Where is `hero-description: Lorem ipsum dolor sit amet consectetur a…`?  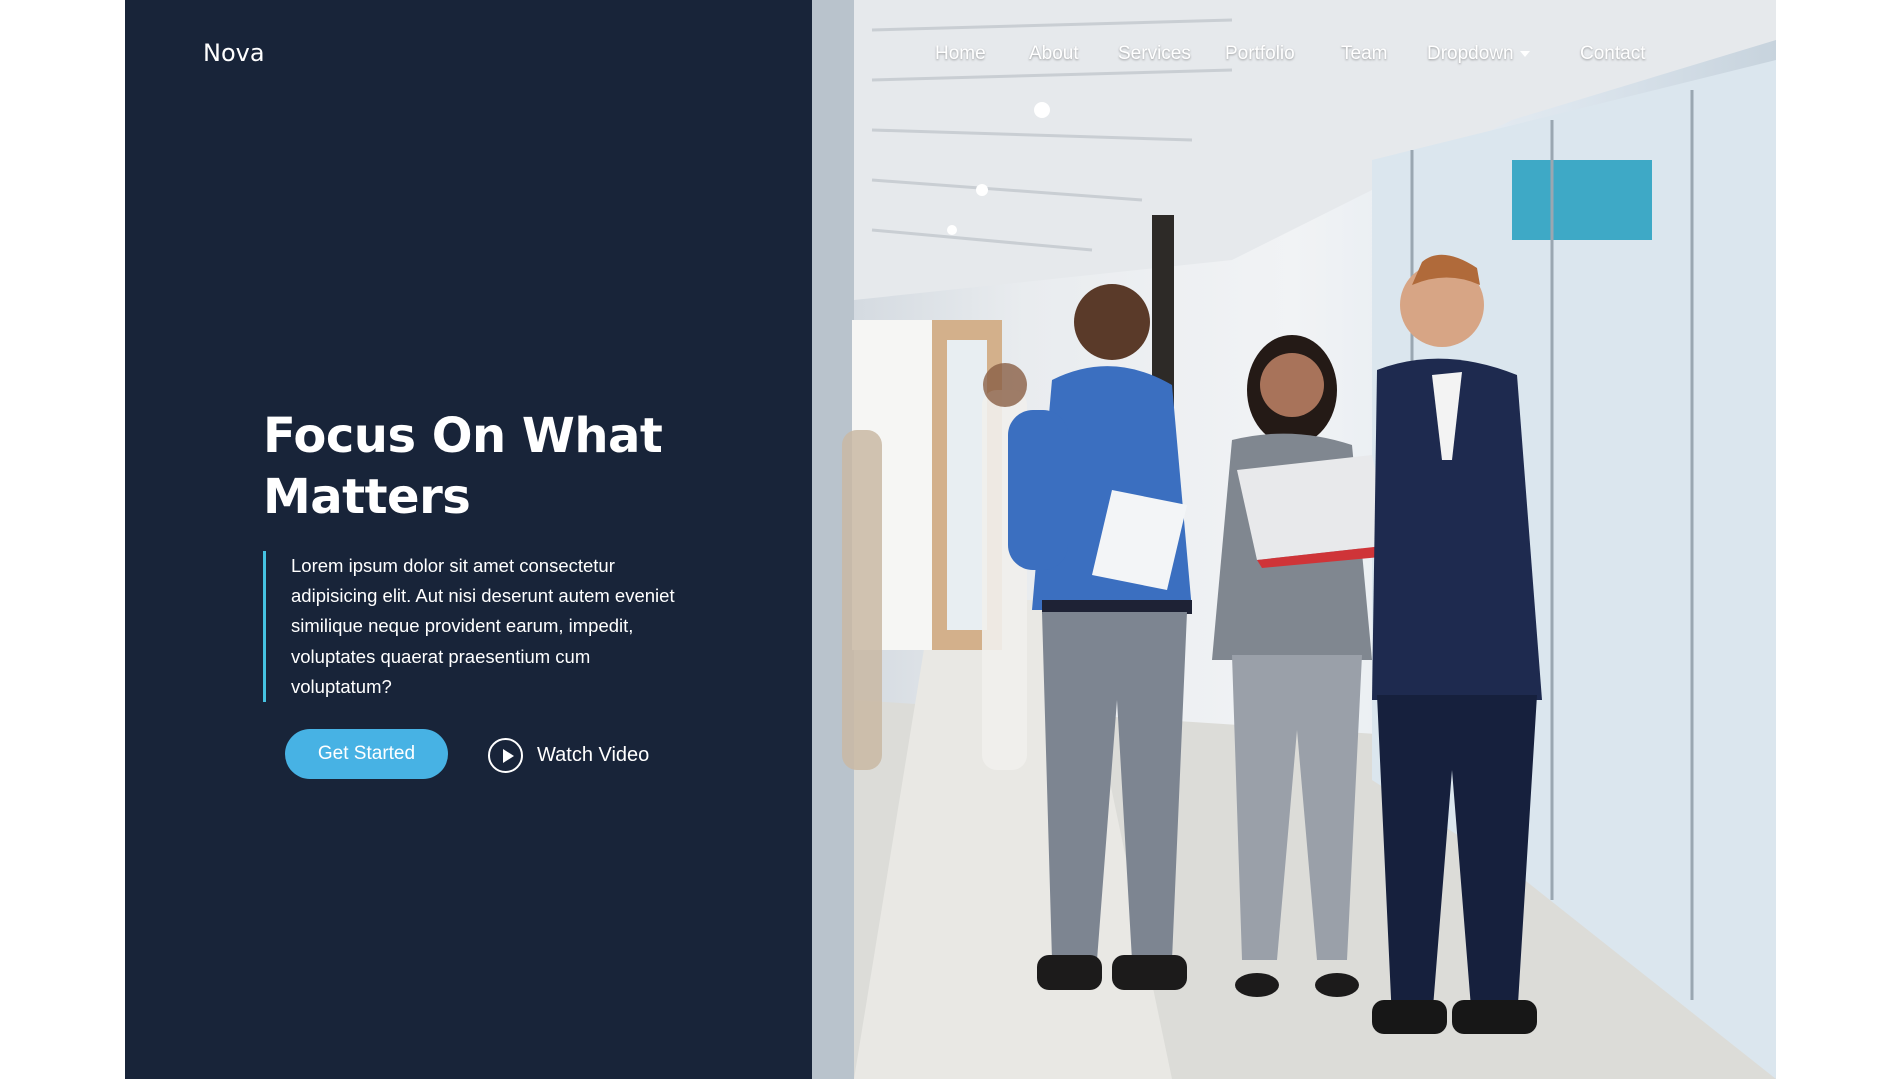
hero-description: Lorem ipsum dolor sit amet consectetur a… is located at coordinates (483, 626).